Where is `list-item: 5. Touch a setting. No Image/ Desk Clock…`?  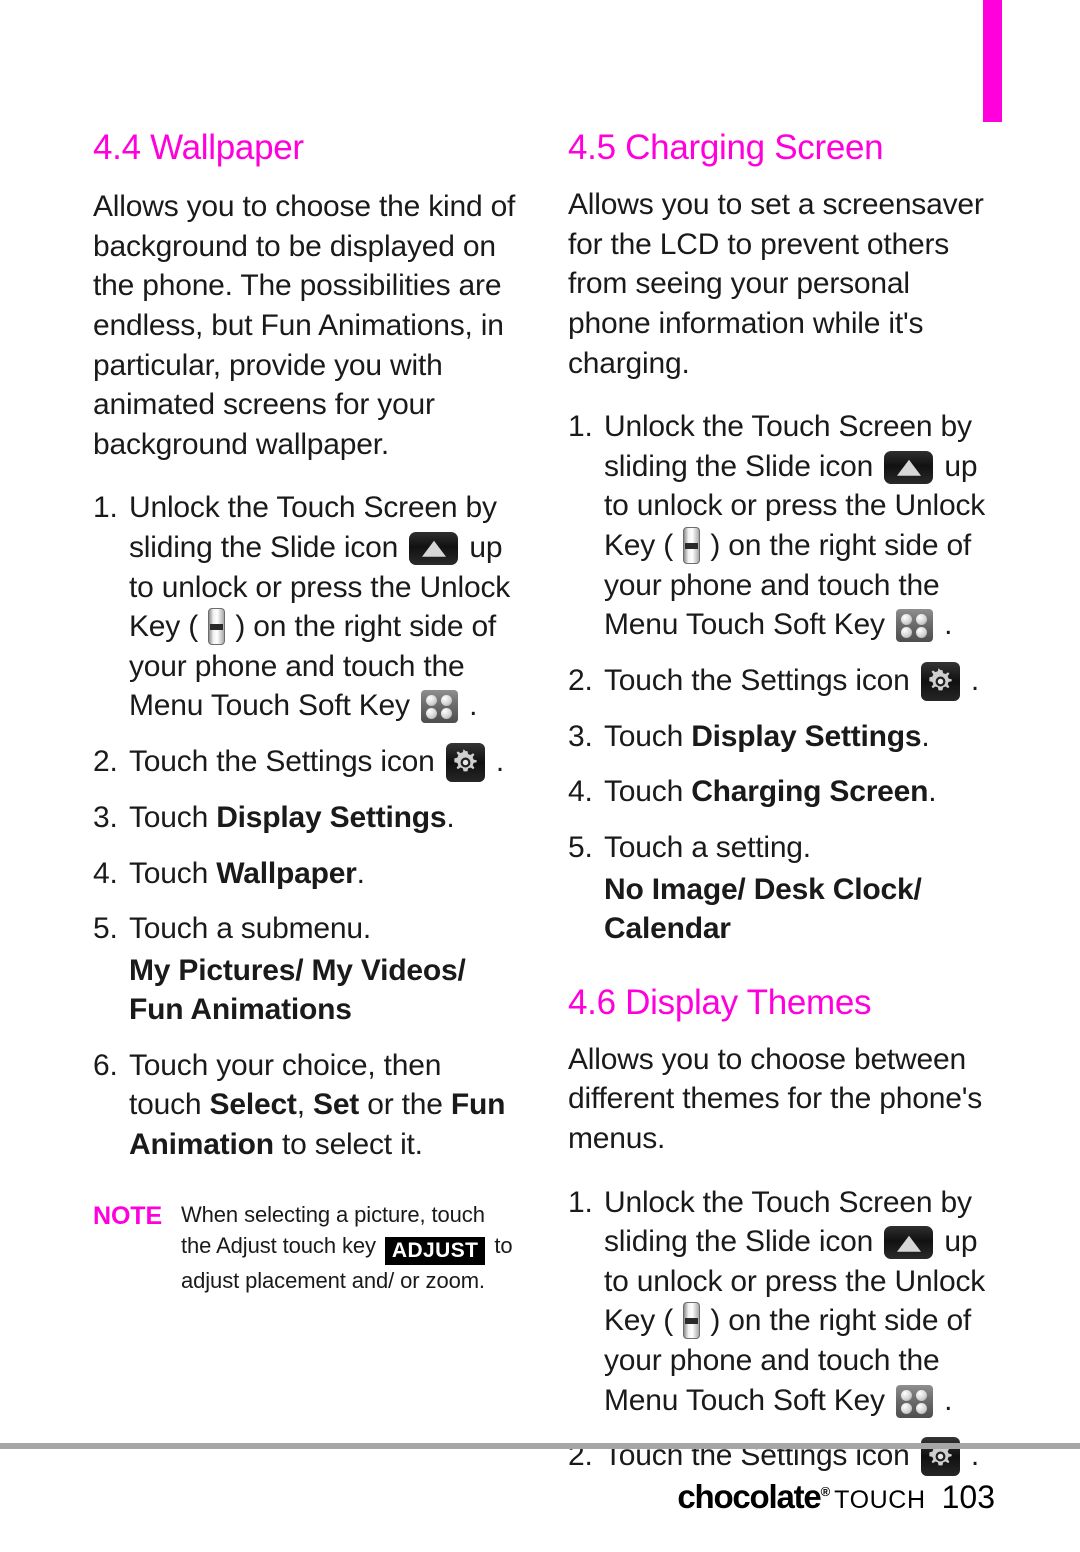 list-item: 5. Touch a setting. No Image/ Desk Clock… is located at coordinates (780, 888).